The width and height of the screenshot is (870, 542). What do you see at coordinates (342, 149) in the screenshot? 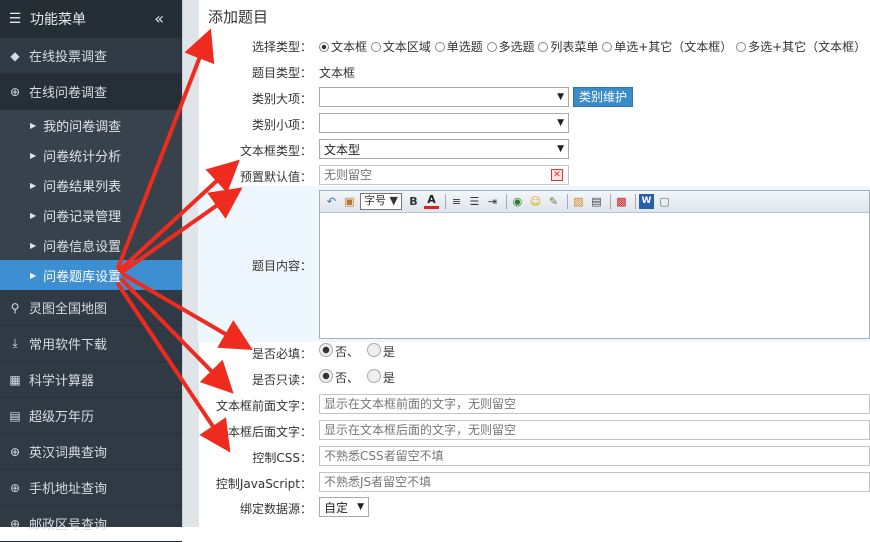
I see `select-value: 文本型` at bounding box center [342, 149].